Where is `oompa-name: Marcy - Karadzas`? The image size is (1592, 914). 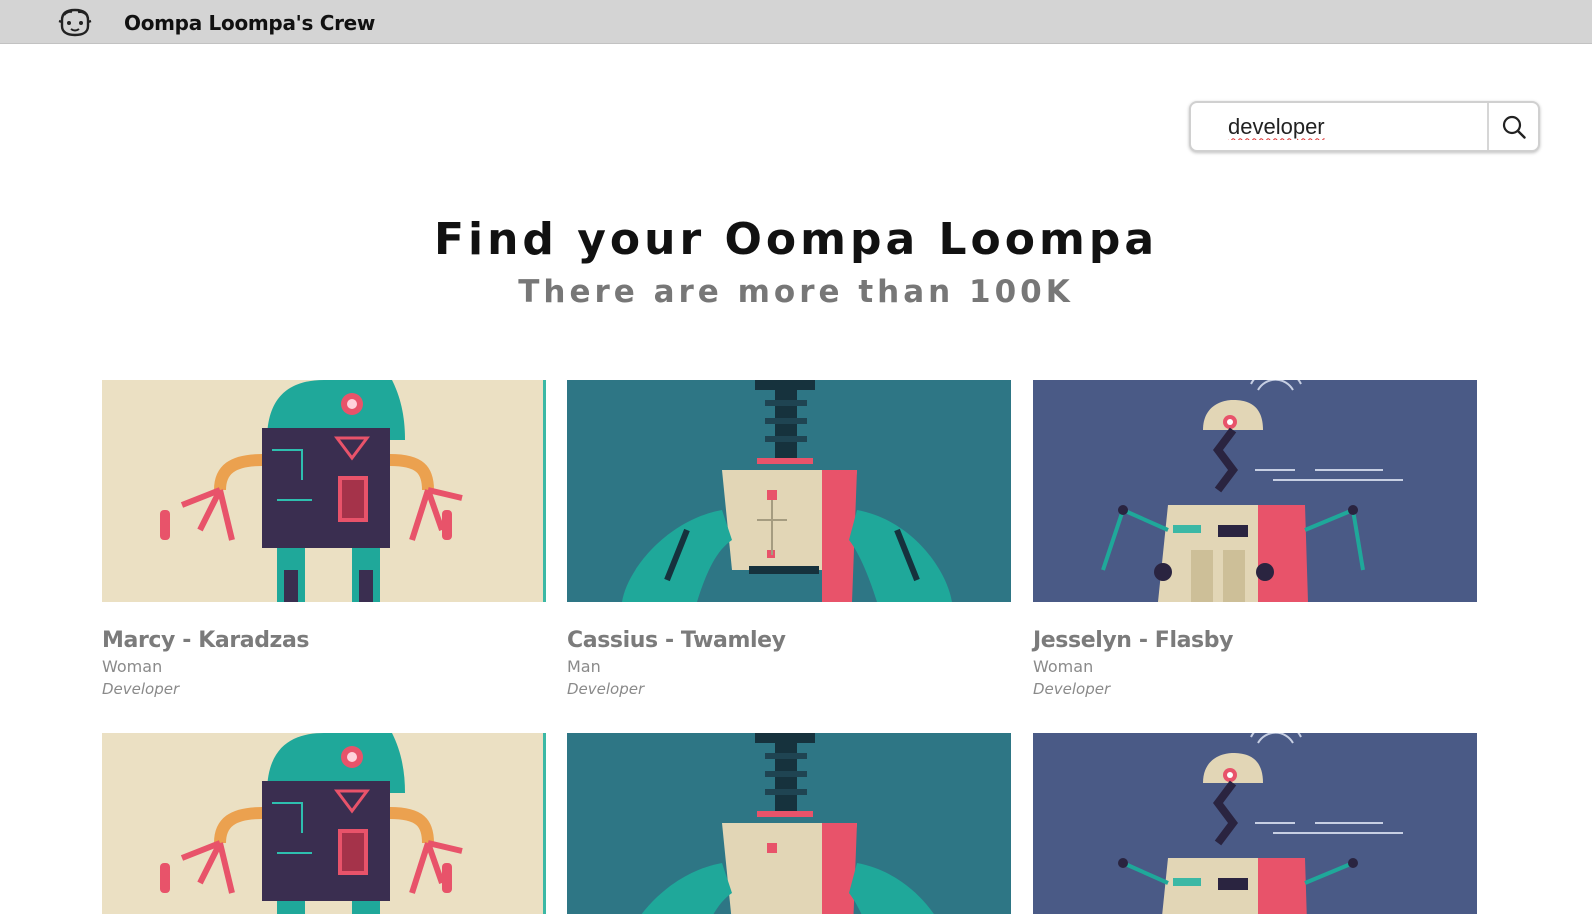 oompa-name: Marcy - Karadzas is located at coordinates (324, 640).